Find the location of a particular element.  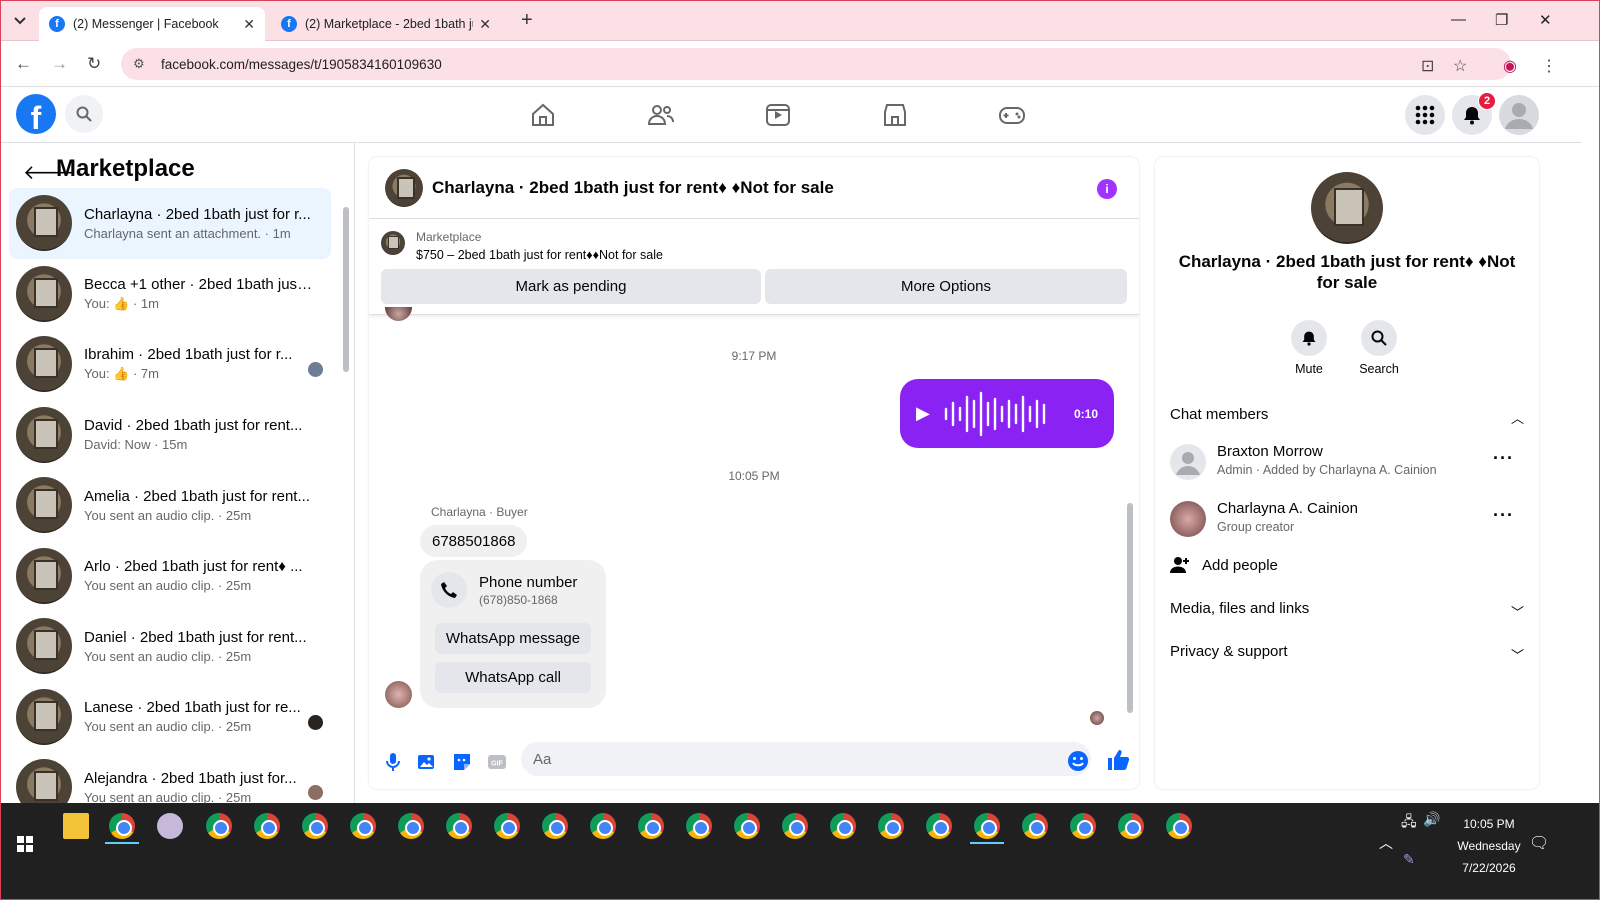

emoji-icon is located at coordinates (1078, 761).